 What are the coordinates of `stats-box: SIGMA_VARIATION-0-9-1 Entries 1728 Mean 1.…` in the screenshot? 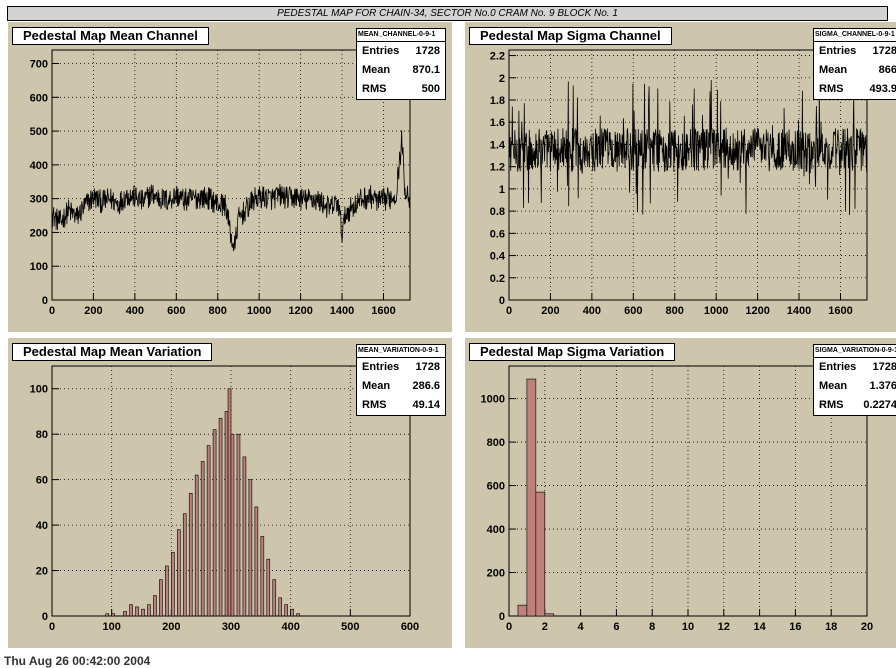 It's located at (854, 380).